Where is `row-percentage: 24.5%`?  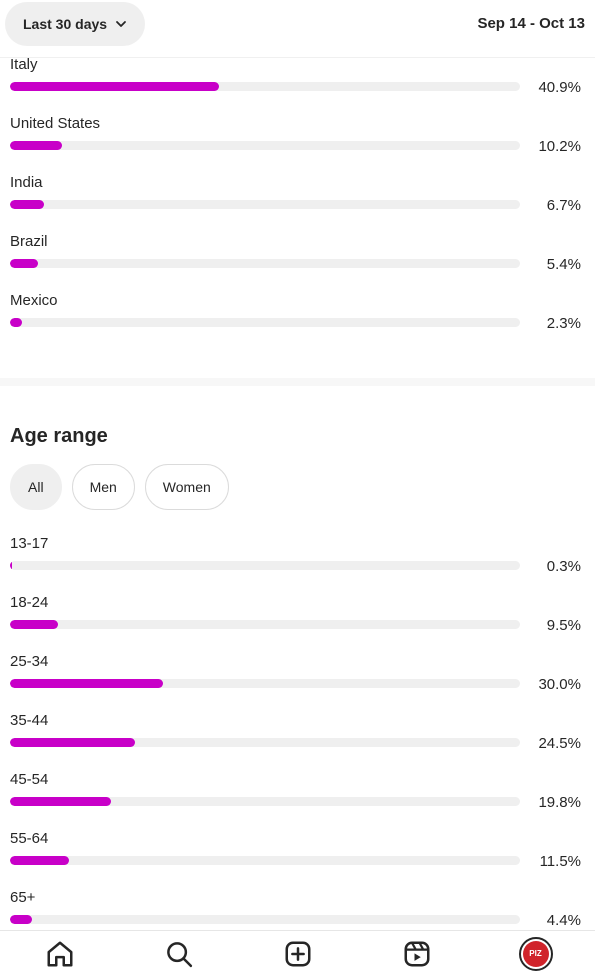
row-percentage: 24.5% is located at coordinates (559, 743).